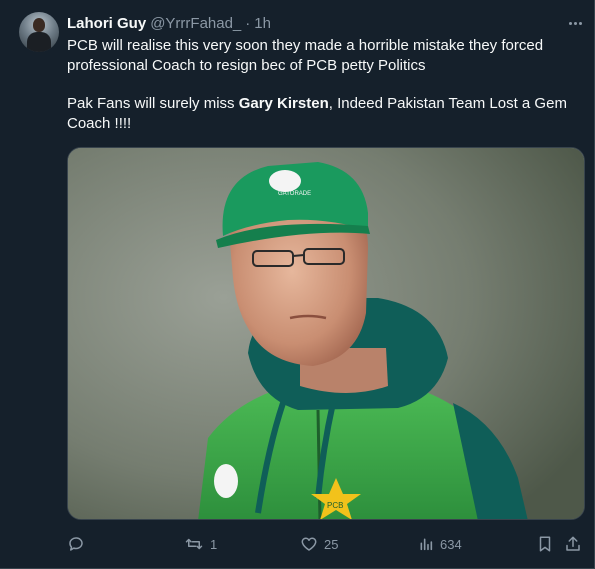 This screenshot has width=595, height=569. I want to click on tweet-time: 1h, so click(262, 23).